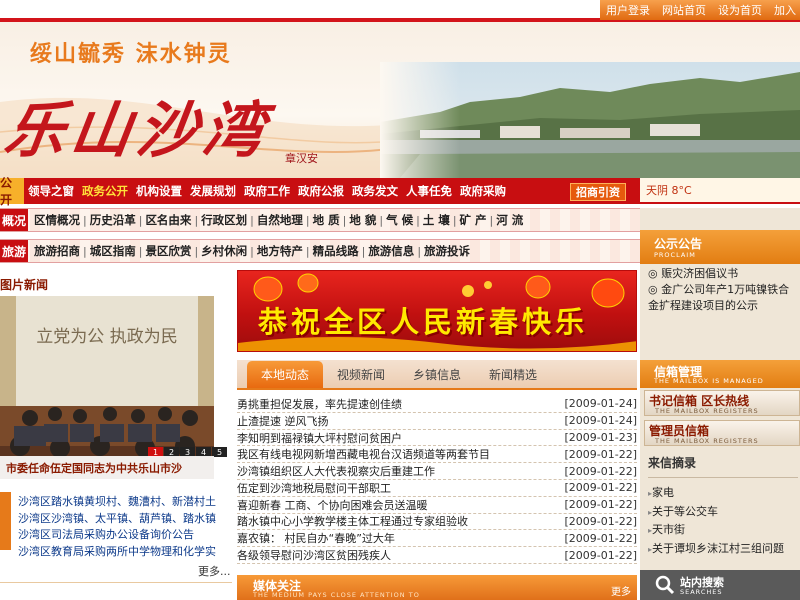 Image resolution: width=800 pixels, height=600 pixels. Describe the element at coordinates (740, 10) in the screenshot. I see `set-homepage-link: 设为首页` at that location.